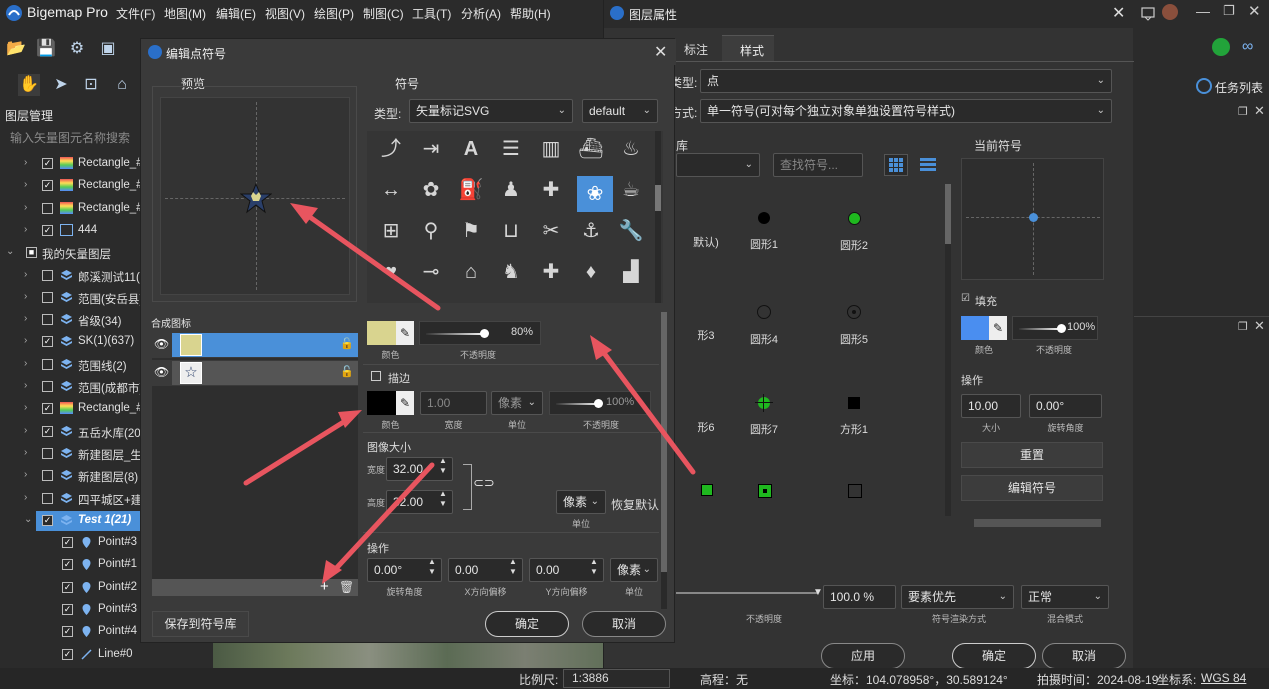 This screenshot has height=689, width=1269. What do you see at coordinates (539, 680) in the screenshot?
I see `scale-label: 比例尺:` at bounding box center [539, 680].